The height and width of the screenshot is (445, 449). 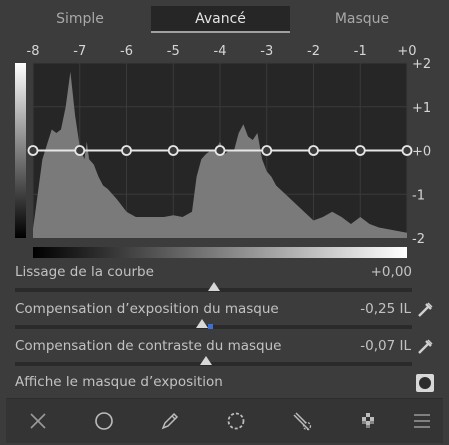 I want to click on slider-marker-exposition, so click(x=202, y=323).